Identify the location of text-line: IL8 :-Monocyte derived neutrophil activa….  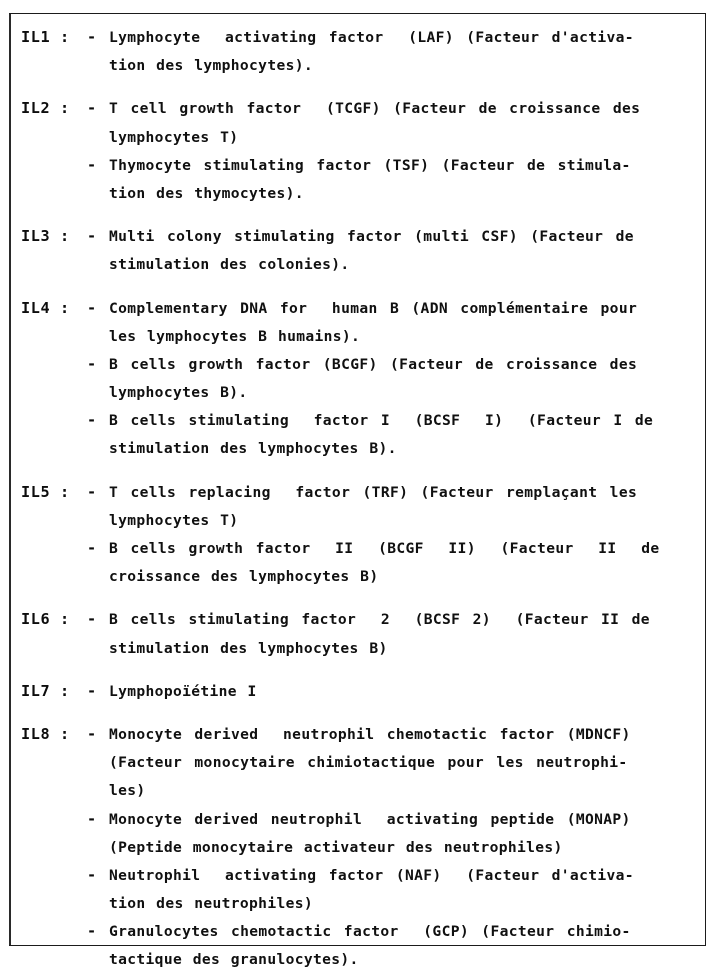
(357, 824).